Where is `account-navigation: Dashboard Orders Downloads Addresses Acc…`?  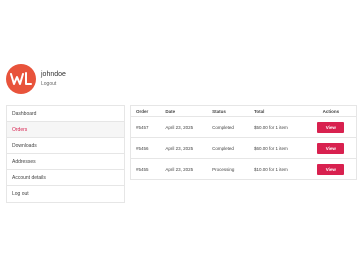
account-navigation: Dashboard Orders Downloads Addresses Acc… is located at coordinates (65, 154).